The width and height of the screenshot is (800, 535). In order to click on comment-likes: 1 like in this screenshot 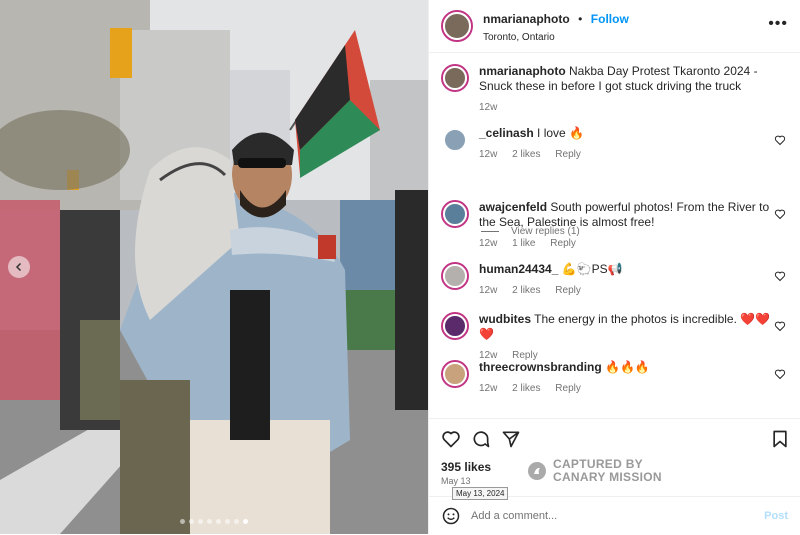, I will do `click(523, 243)`.